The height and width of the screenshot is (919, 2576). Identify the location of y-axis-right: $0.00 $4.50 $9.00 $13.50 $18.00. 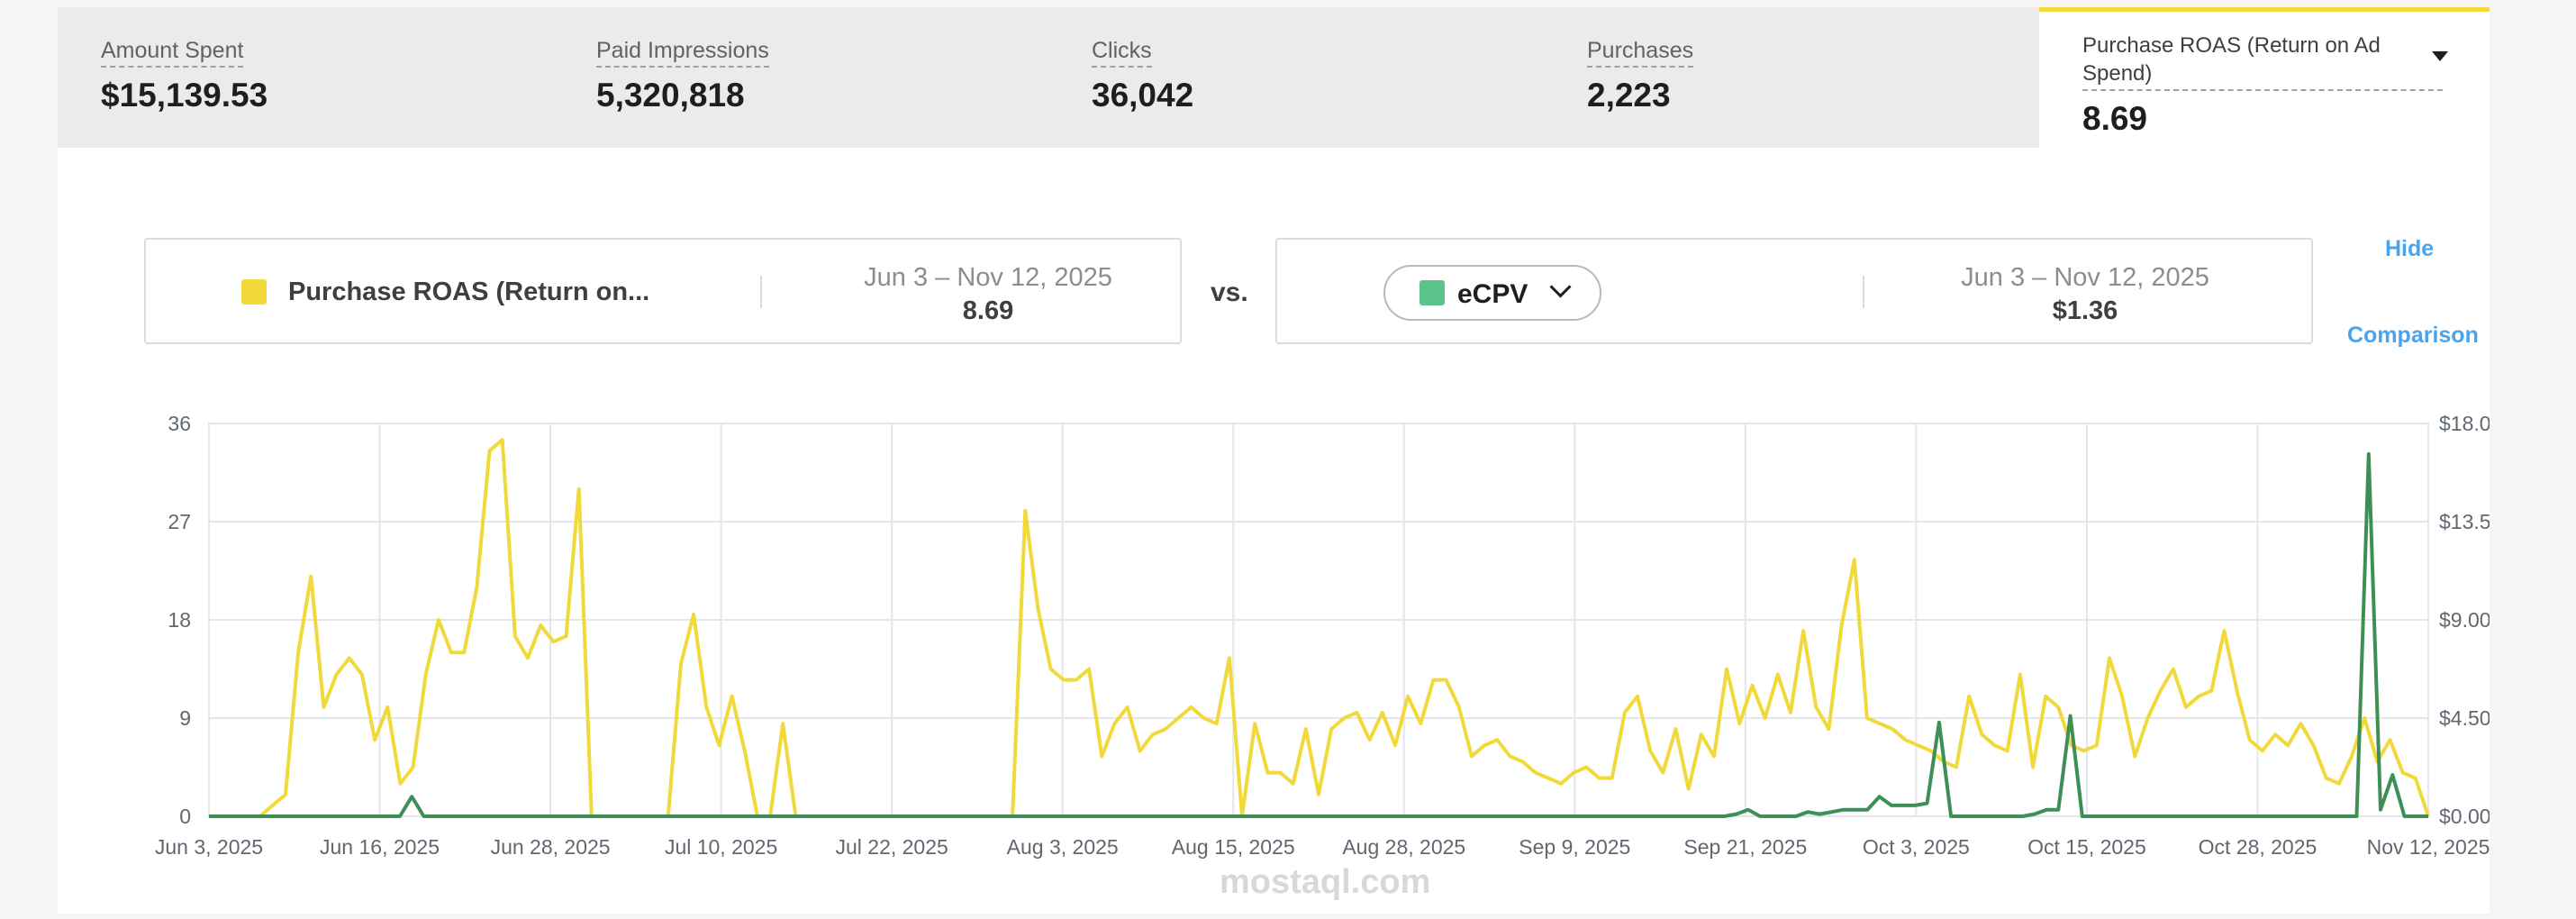
(2464, 620).